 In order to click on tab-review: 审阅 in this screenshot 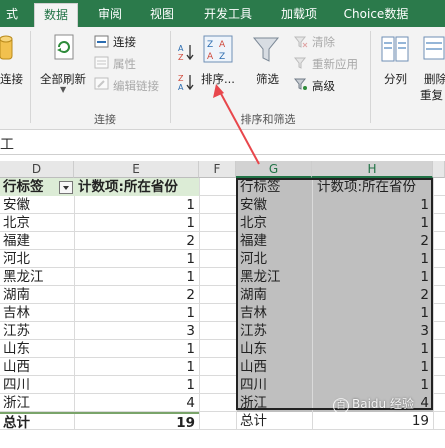, I will do `click(110, 15)`.